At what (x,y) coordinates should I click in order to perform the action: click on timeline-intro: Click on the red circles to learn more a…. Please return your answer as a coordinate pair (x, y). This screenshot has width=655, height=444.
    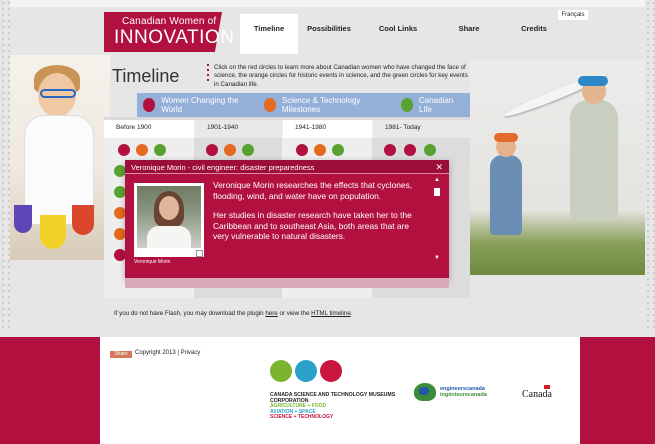
    Looking at the image, I should click on (341, 76).